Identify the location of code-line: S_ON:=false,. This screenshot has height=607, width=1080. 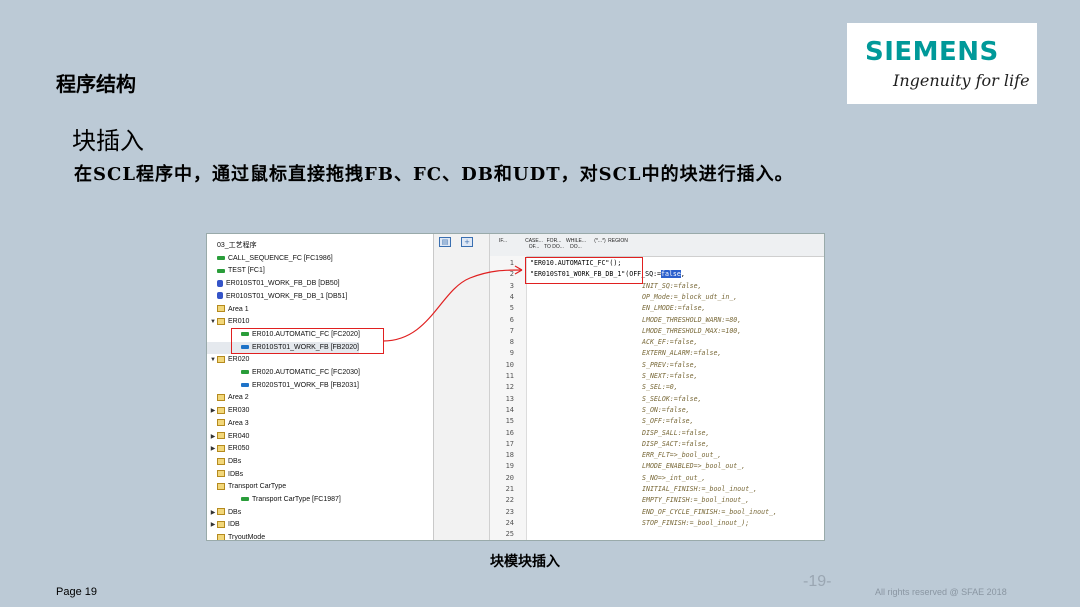
(666, 410).